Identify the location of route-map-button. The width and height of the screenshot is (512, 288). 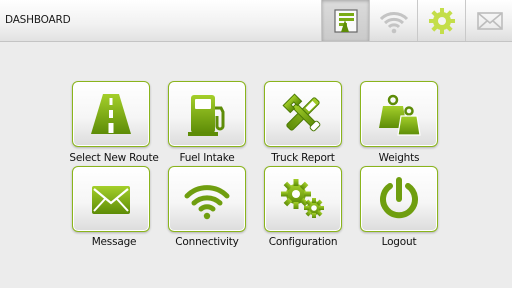
(345, 20).